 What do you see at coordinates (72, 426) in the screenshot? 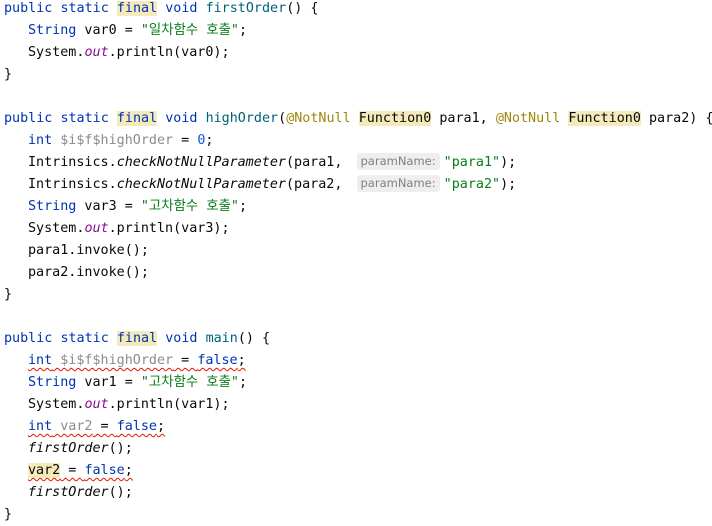
I see `unused-variable: var2` at bounding box center [72, 426].